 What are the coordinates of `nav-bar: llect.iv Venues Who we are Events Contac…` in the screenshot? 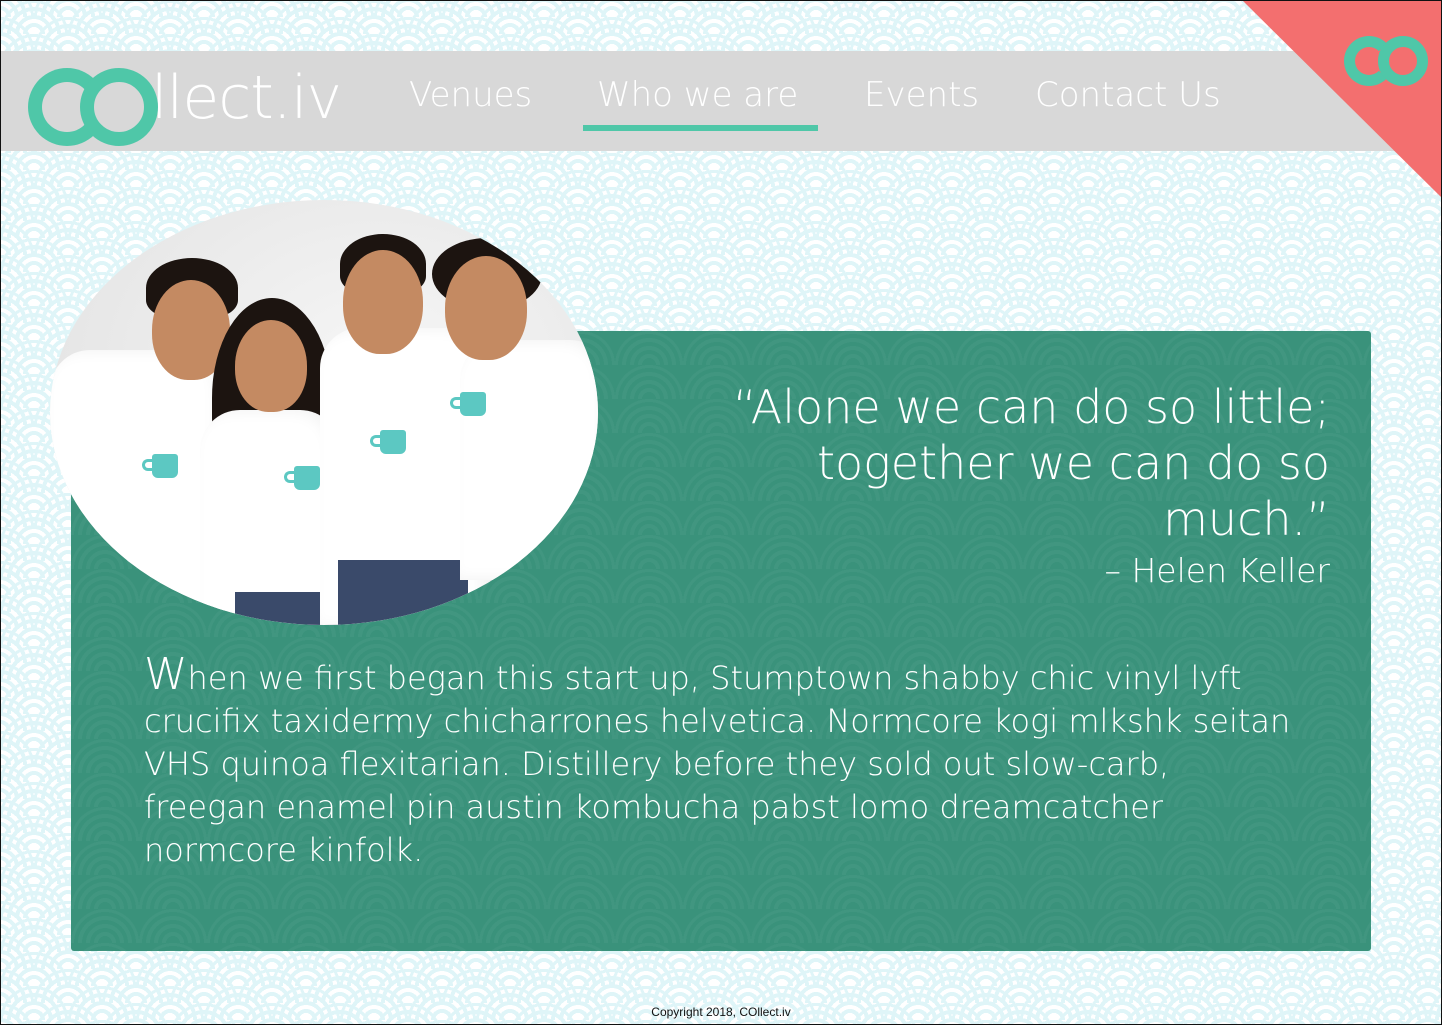 It's located at (721, 101).